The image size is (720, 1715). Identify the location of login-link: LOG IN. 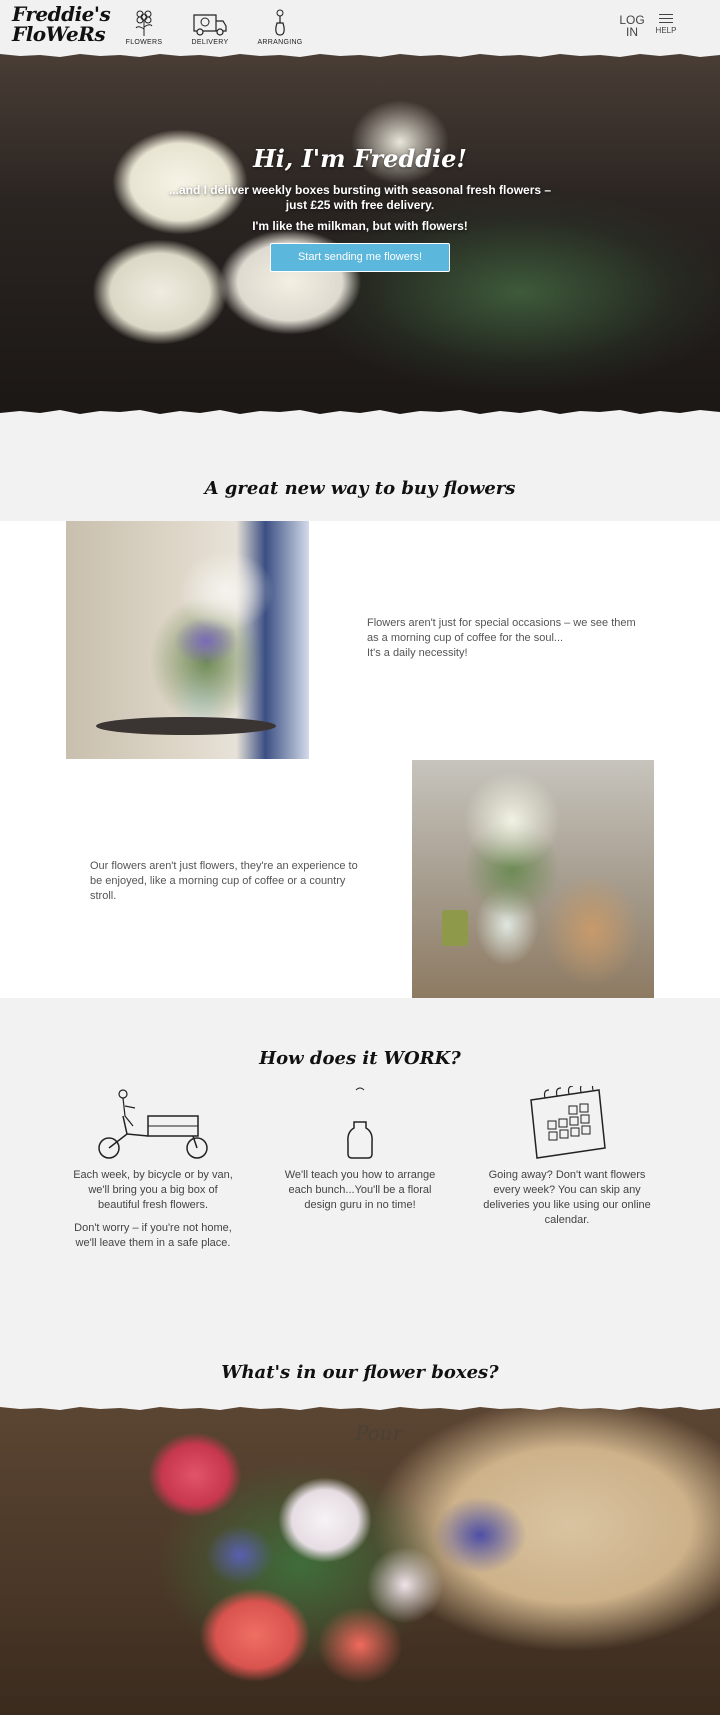
(632, 26).